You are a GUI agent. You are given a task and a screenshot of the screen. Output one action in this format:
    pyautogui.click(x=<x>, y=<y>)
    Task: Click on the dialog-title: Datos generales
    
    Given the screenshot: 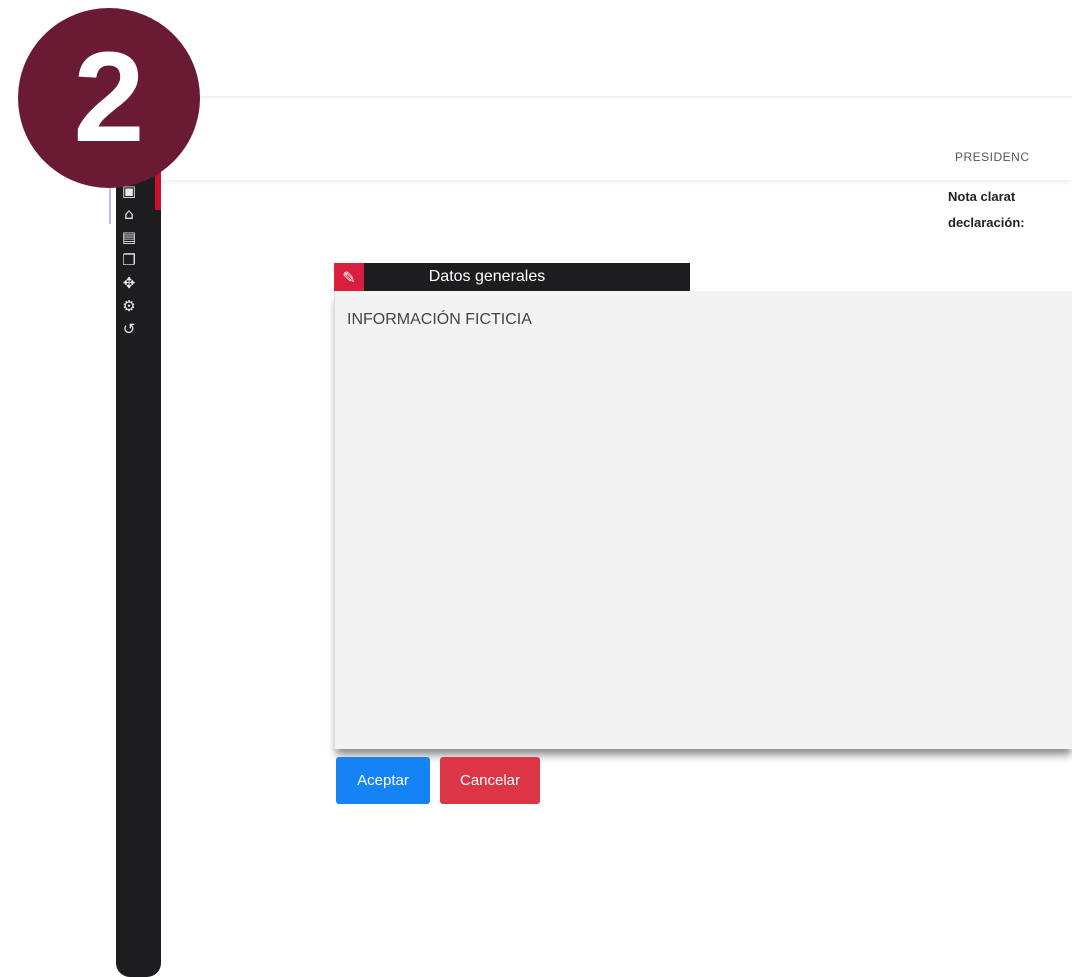 What is the action you would take?
    pyautogui.click(x=487, y=276)
    